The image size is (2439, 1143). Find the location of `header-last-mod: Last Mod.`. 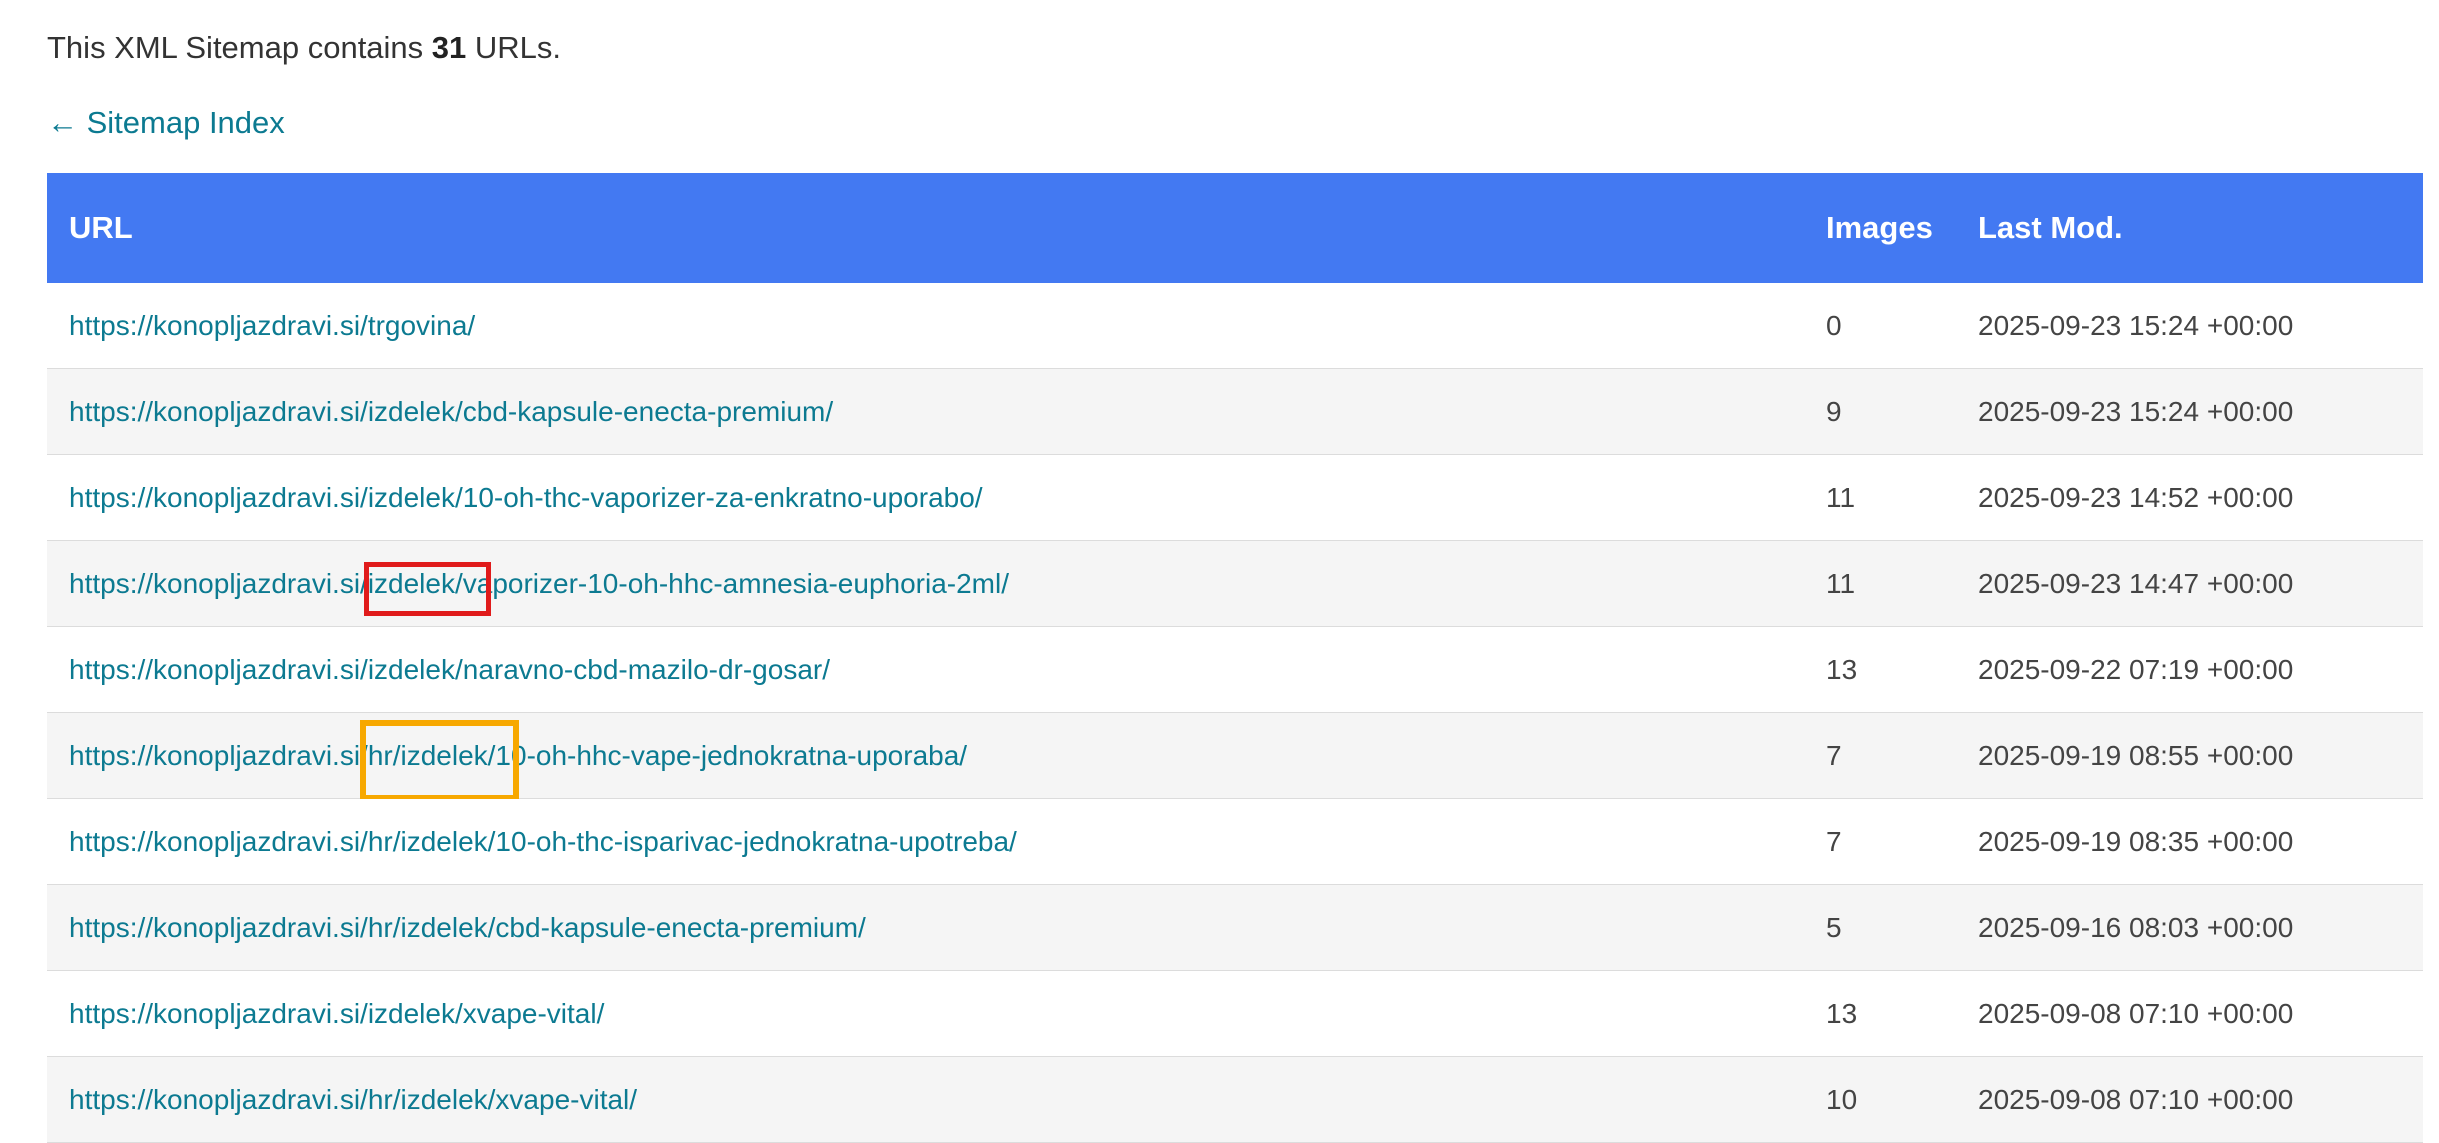

header-last-mod: Last Mod. is located at coordinates (2050, 227).